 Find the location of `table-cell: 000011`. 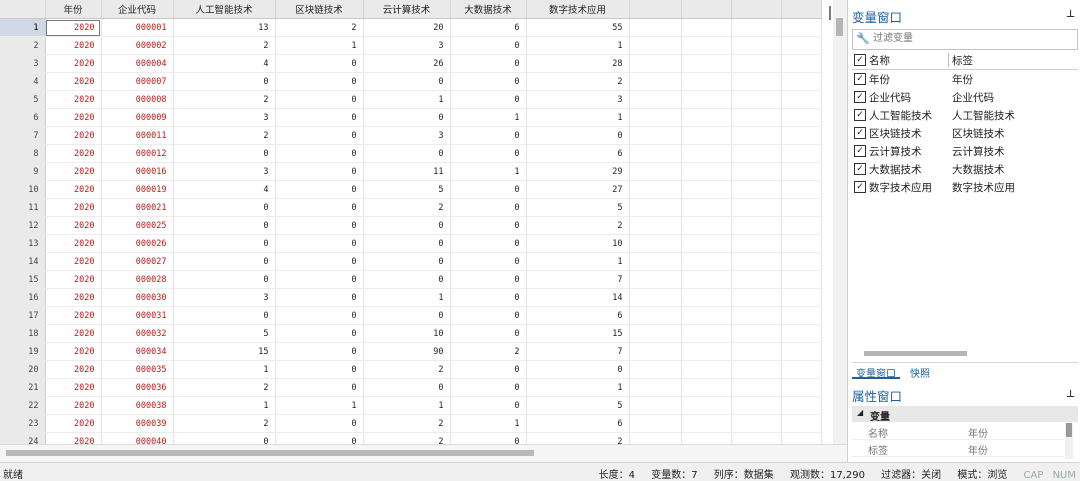

table-cell: 000011 is located at coordinates (137, 135).